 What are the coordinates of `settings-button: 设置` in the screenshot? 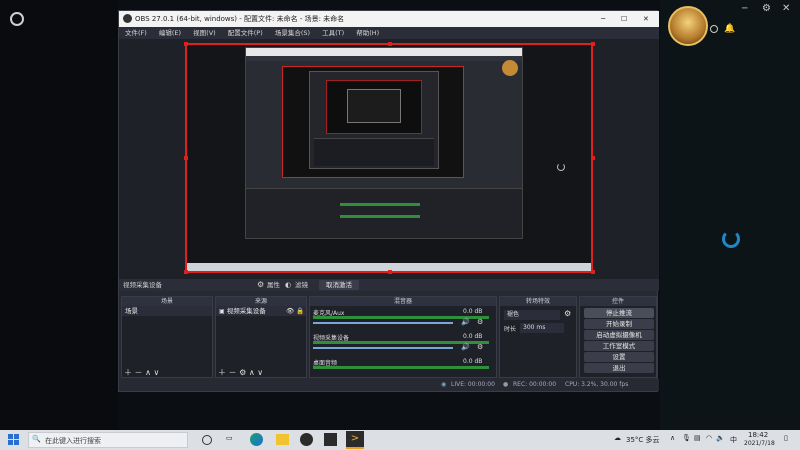 It's located at (619, 357).